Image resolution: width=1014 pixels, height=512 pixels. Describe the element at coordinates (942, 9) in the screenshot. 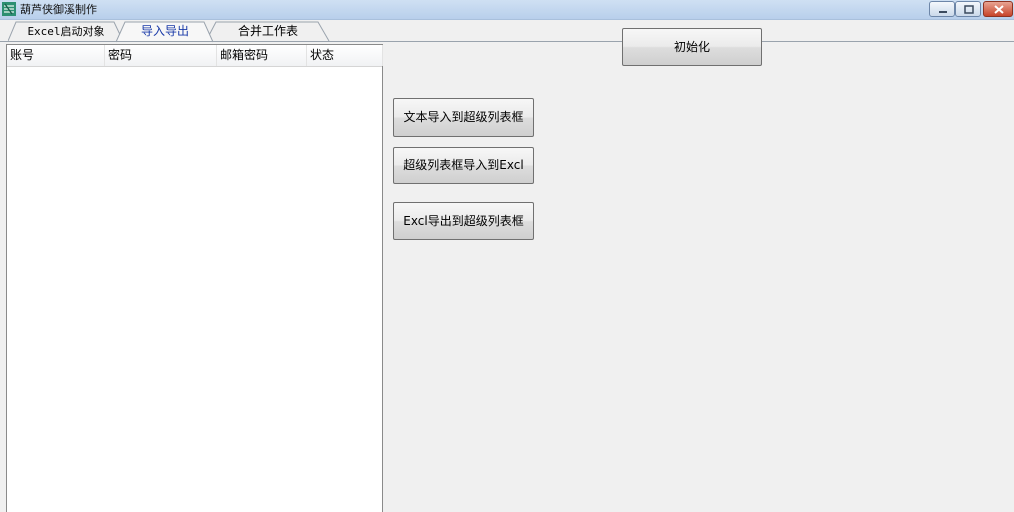

I see `minimize-button` at that location.